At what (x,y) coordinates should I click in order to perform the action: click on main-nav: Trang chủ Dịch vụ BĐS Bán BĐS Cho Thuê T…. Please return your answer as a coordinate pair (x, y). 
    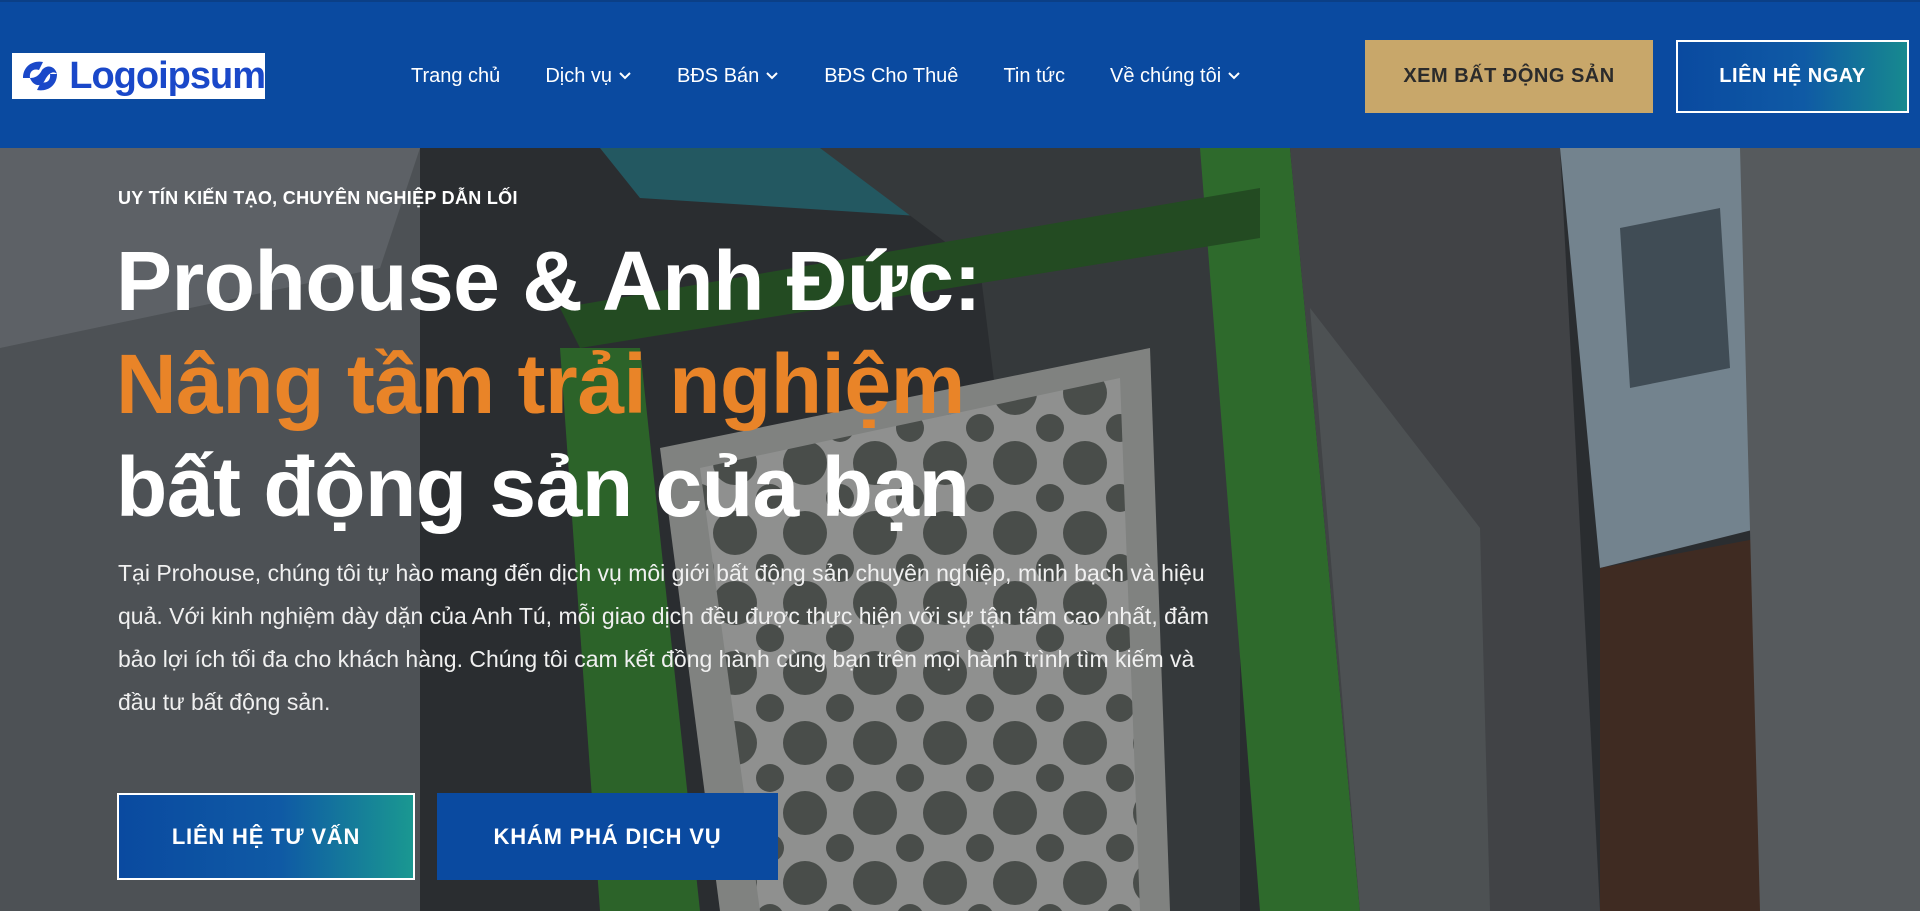
    Looking at the image, I should click on (826, 76).